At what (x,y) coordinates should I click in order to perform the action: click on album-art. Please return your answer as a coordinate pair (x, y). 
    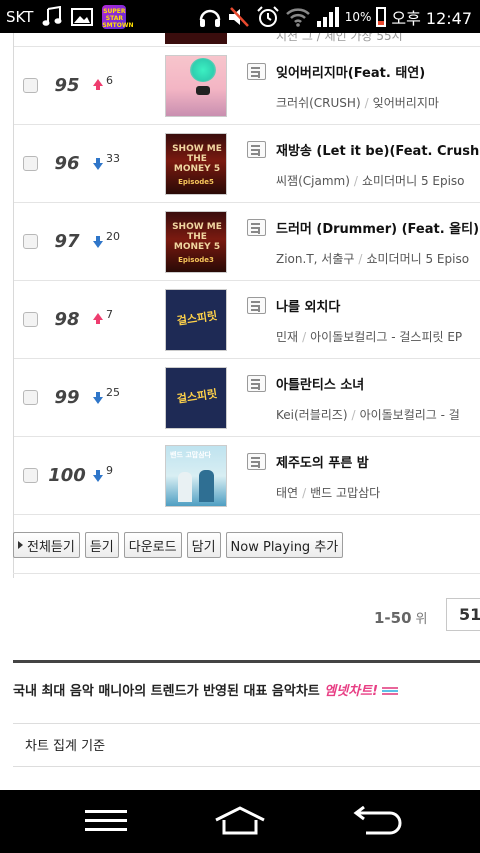
    Looking at the image, I should click on (196, 85).